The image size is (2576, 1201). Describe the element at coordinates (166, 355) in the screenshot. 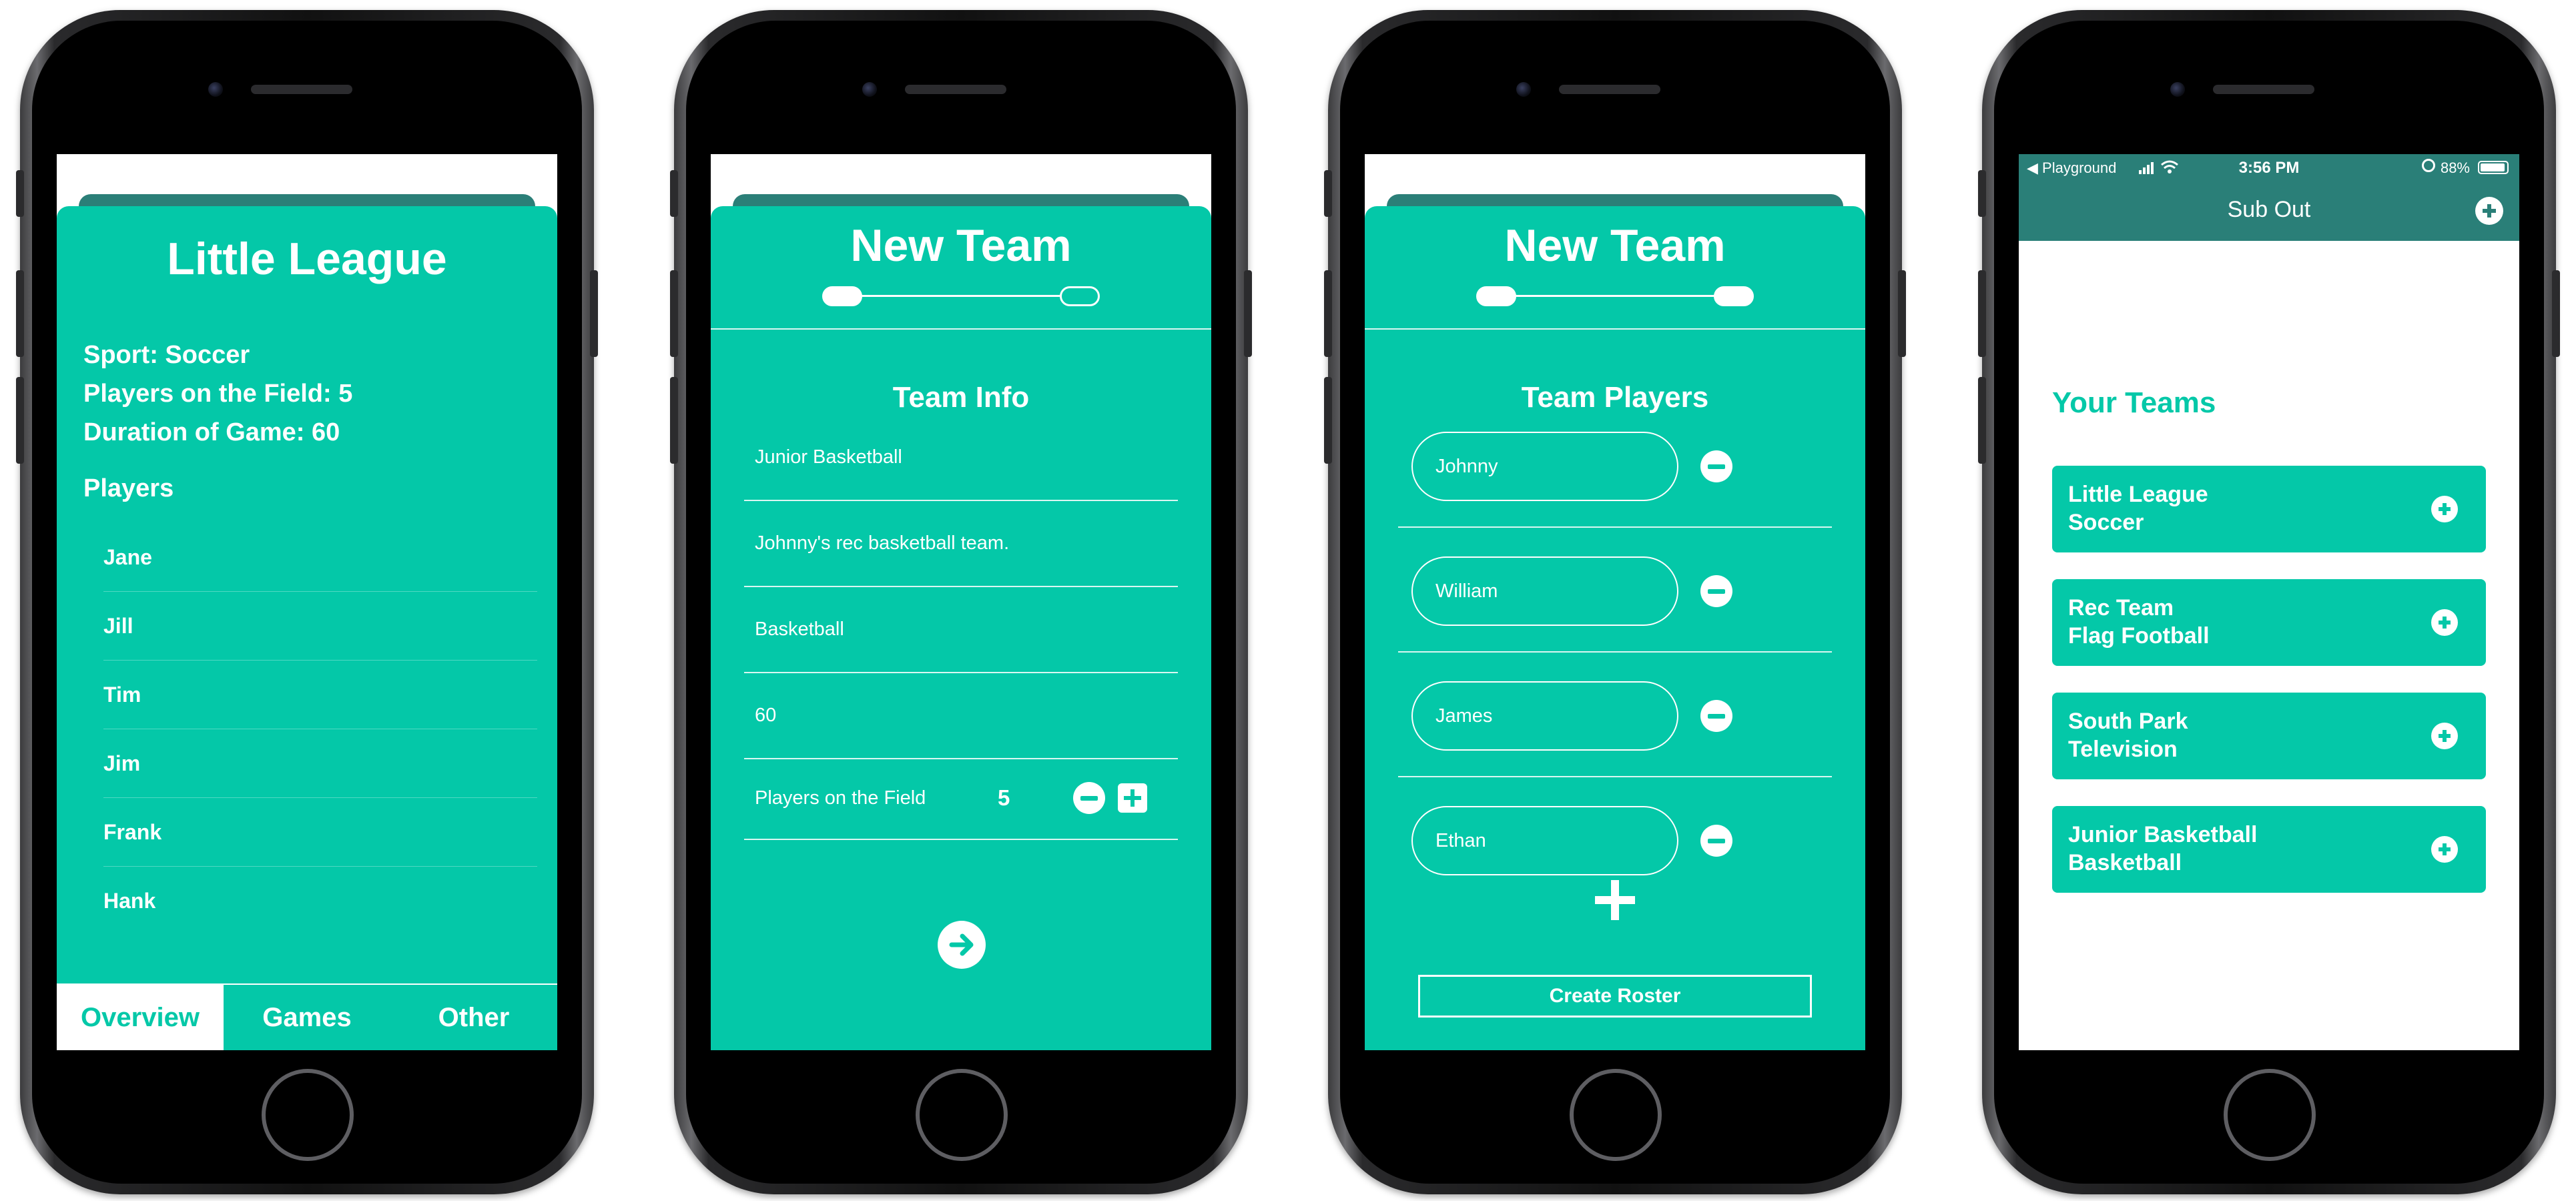

I see `sport-info: Sport: Soccer` at that location.